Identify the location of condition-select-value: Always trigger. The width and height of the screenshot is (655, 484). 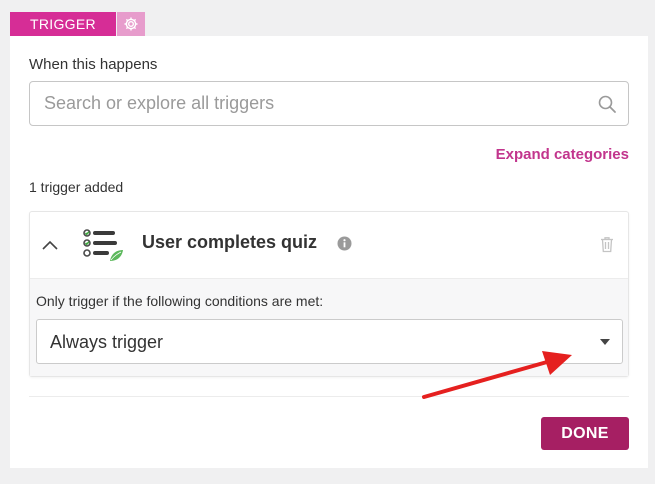
(107, 342).